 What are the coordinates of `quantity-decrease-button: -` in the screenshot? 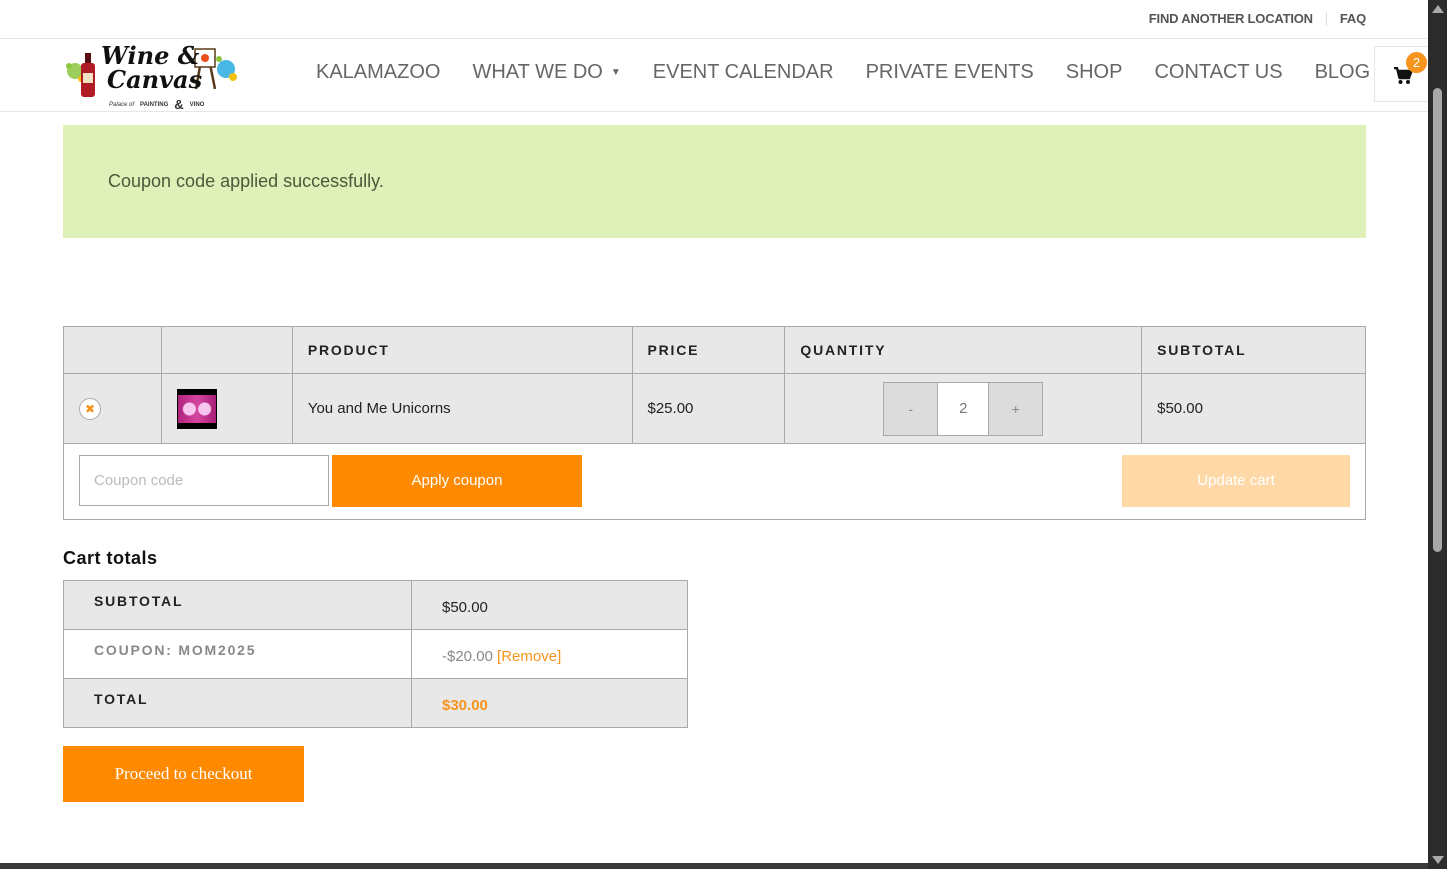 It's located at (911, 408).